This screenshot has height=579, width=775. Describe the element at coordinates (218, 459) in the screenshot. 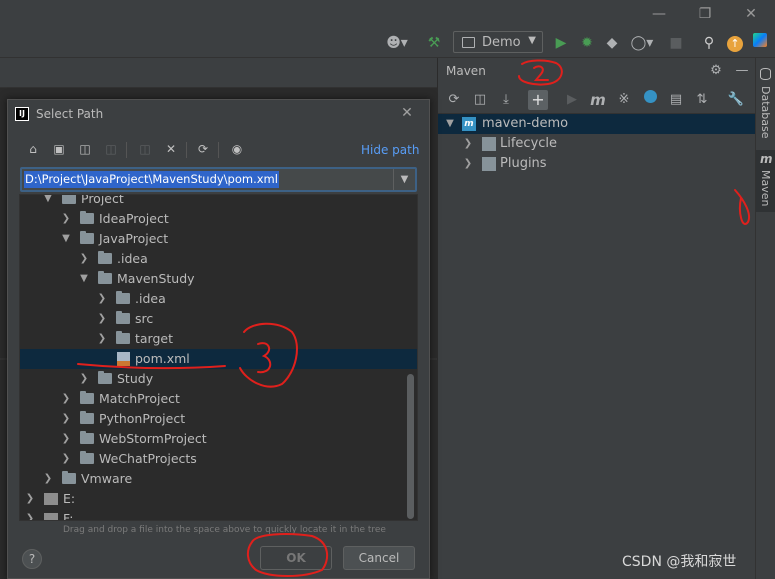

I see `tree-item-wechatprojects: ❯ WeChatProjects` at that location.